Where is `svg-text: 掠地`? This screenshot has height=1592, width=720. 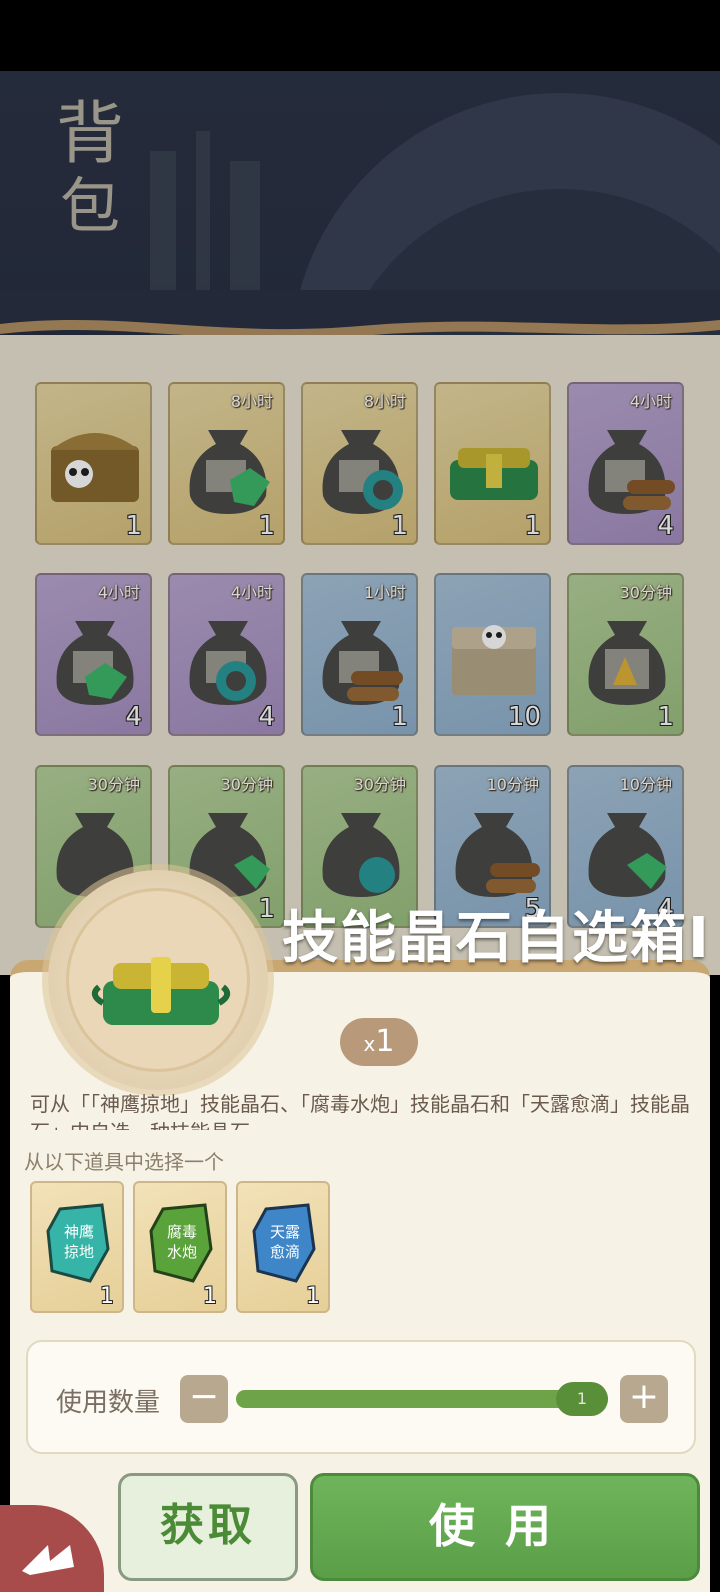 svg-text: 掠地 is located at coordinates (79, 1252).